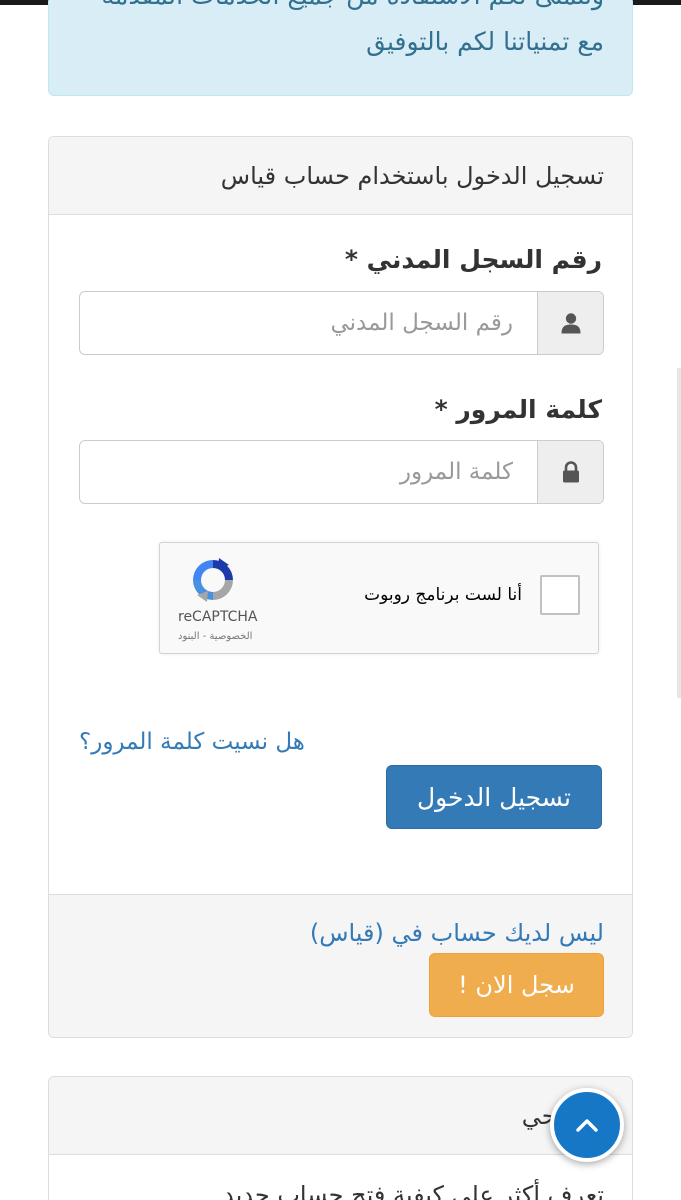 This screenshot has height=1200, width=681. What do you see at coordinates (308, 323) in the screenshot?
I see `civil-id-input` at bounding box center [308, 323].